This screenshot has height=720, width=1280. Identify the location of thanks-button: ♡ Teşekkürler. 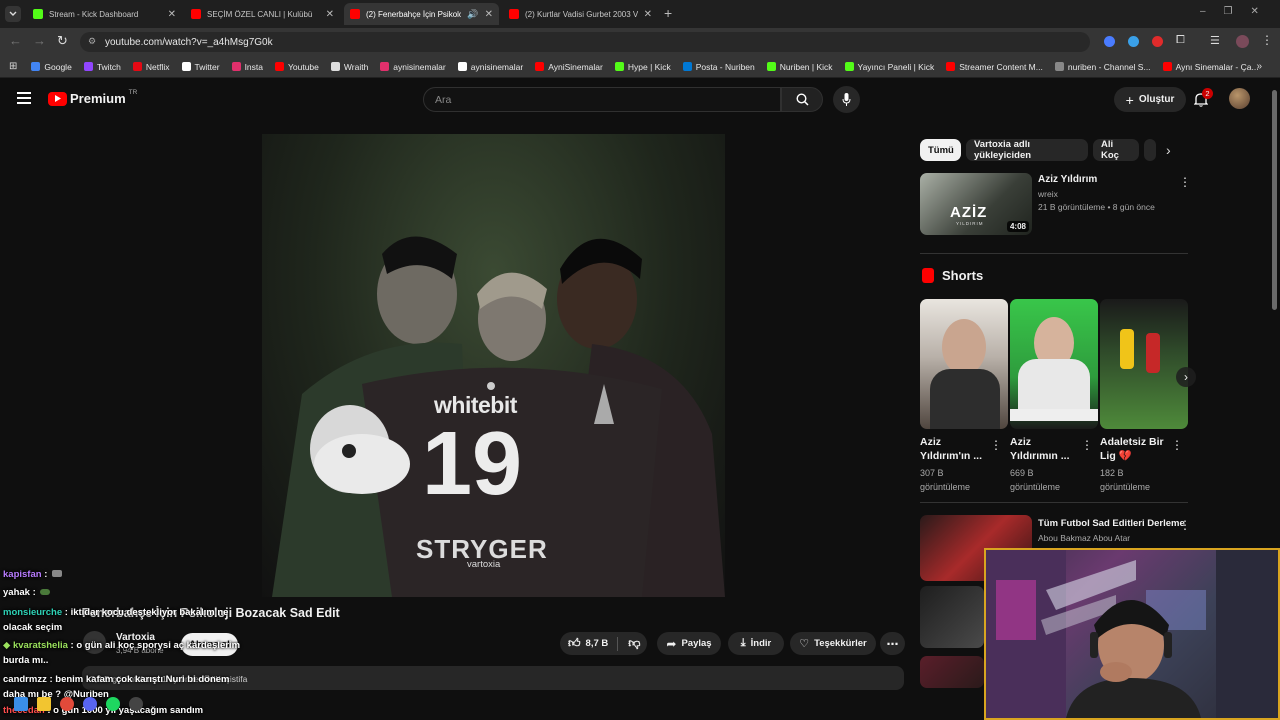
(833, 643).